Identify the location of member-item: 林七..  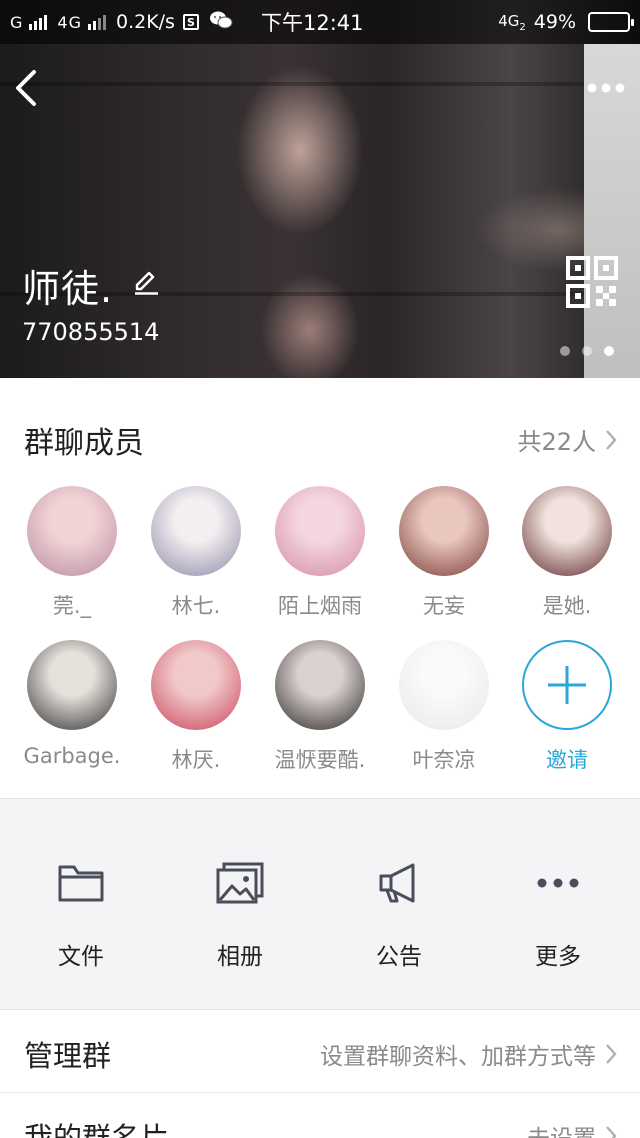
(196, 553).